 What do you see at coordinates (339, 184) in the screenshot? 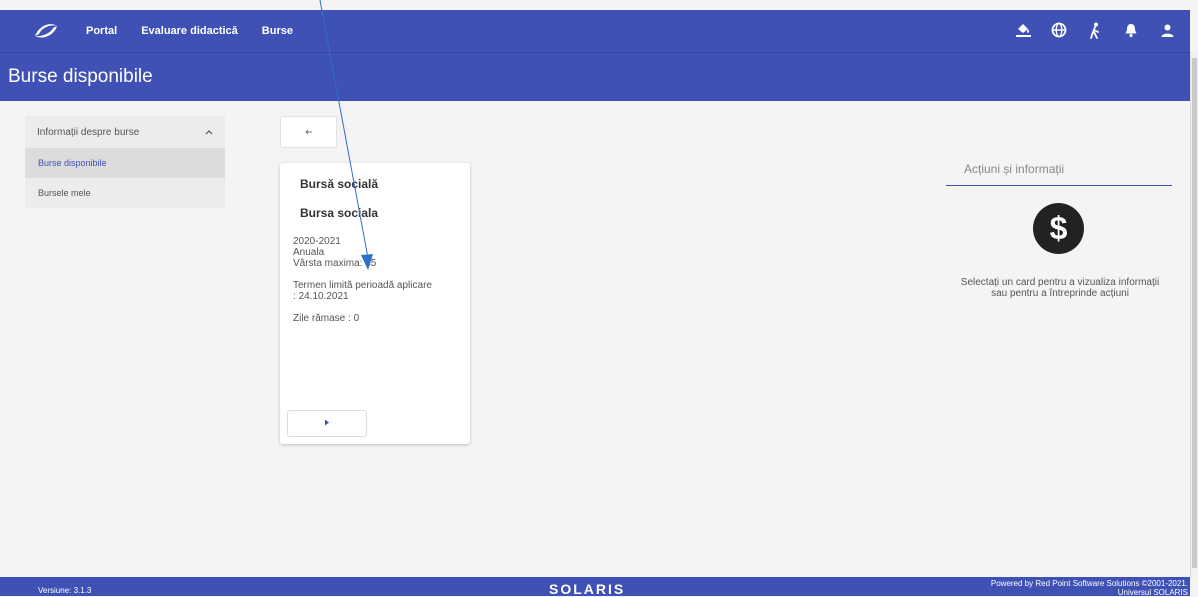
I see `card-title: Bursă socială` at bounding box center [339, 184].